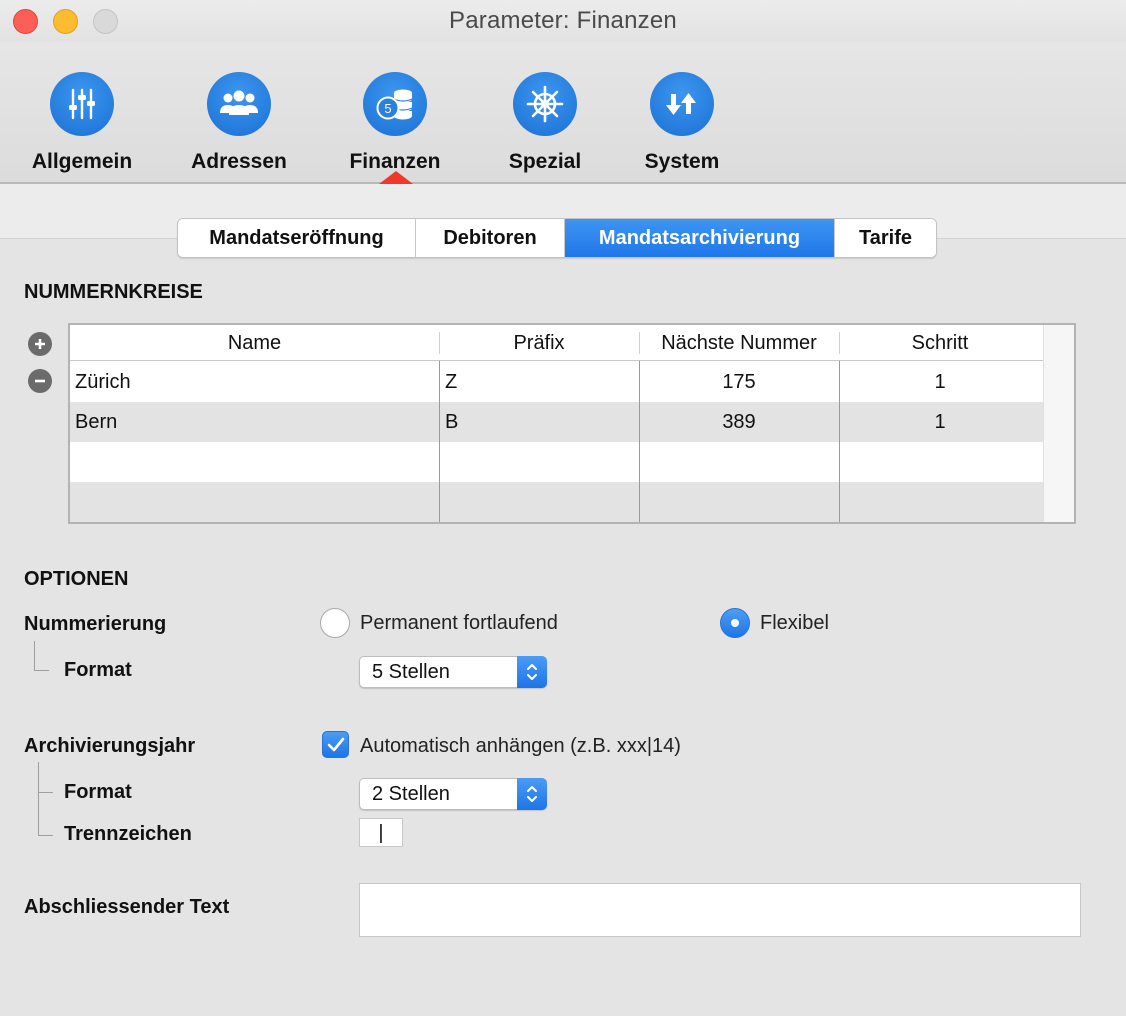 This screenshot has width=1126, height=1016. What do you see at coordinates (128, 834) in the screenshot?
I see `trennzeichen-label: Trennzeichen` at bounding box center [128, 834].